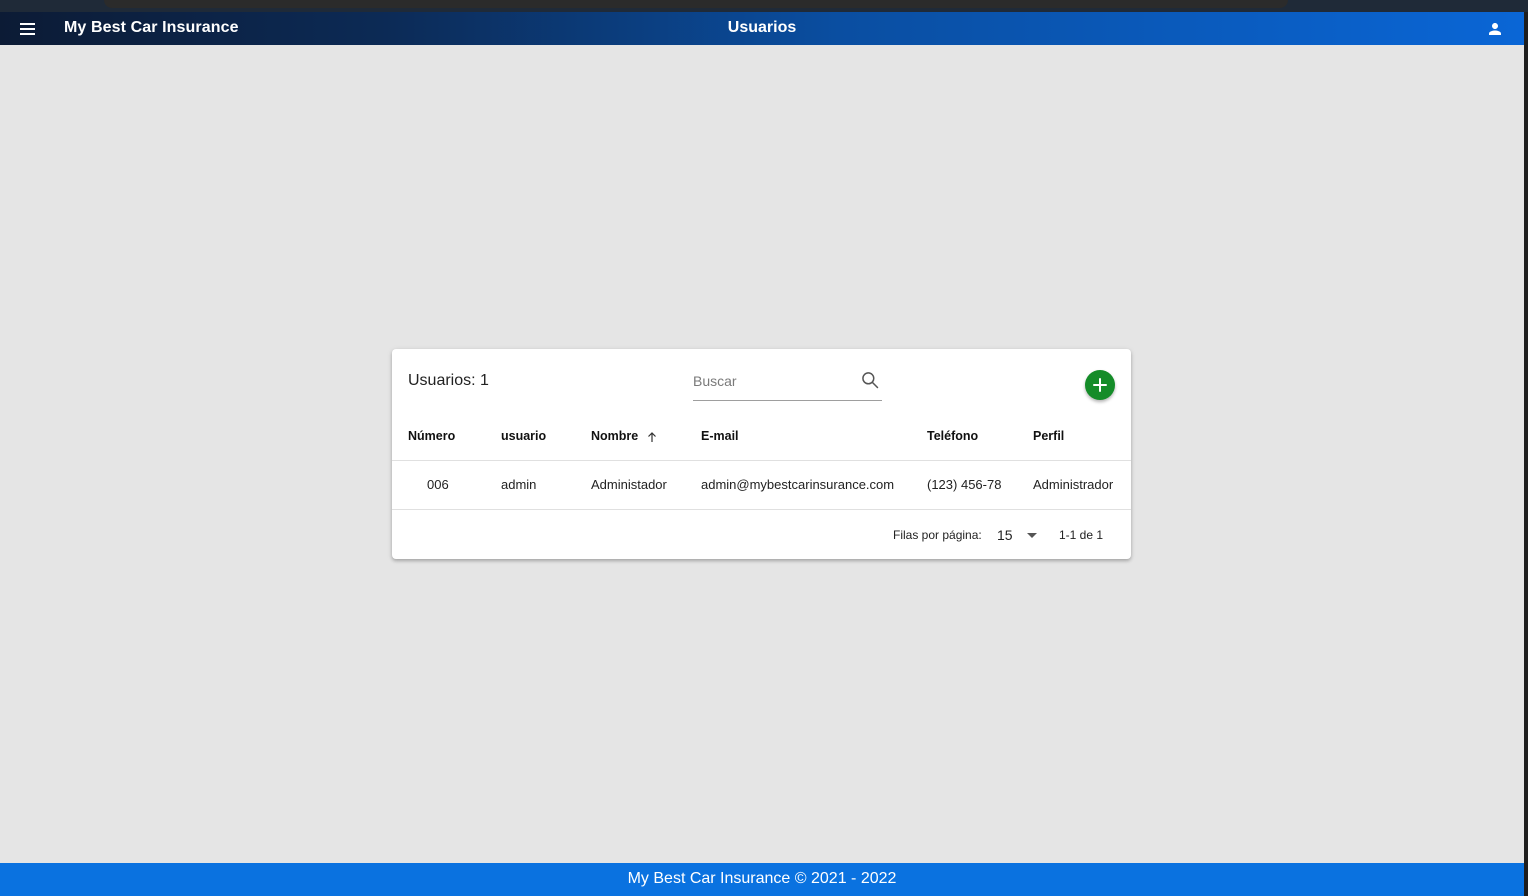 The width and height of the screenshot is (1528, 896). I want to click on cell-usuario: admin, so click(519, 484).